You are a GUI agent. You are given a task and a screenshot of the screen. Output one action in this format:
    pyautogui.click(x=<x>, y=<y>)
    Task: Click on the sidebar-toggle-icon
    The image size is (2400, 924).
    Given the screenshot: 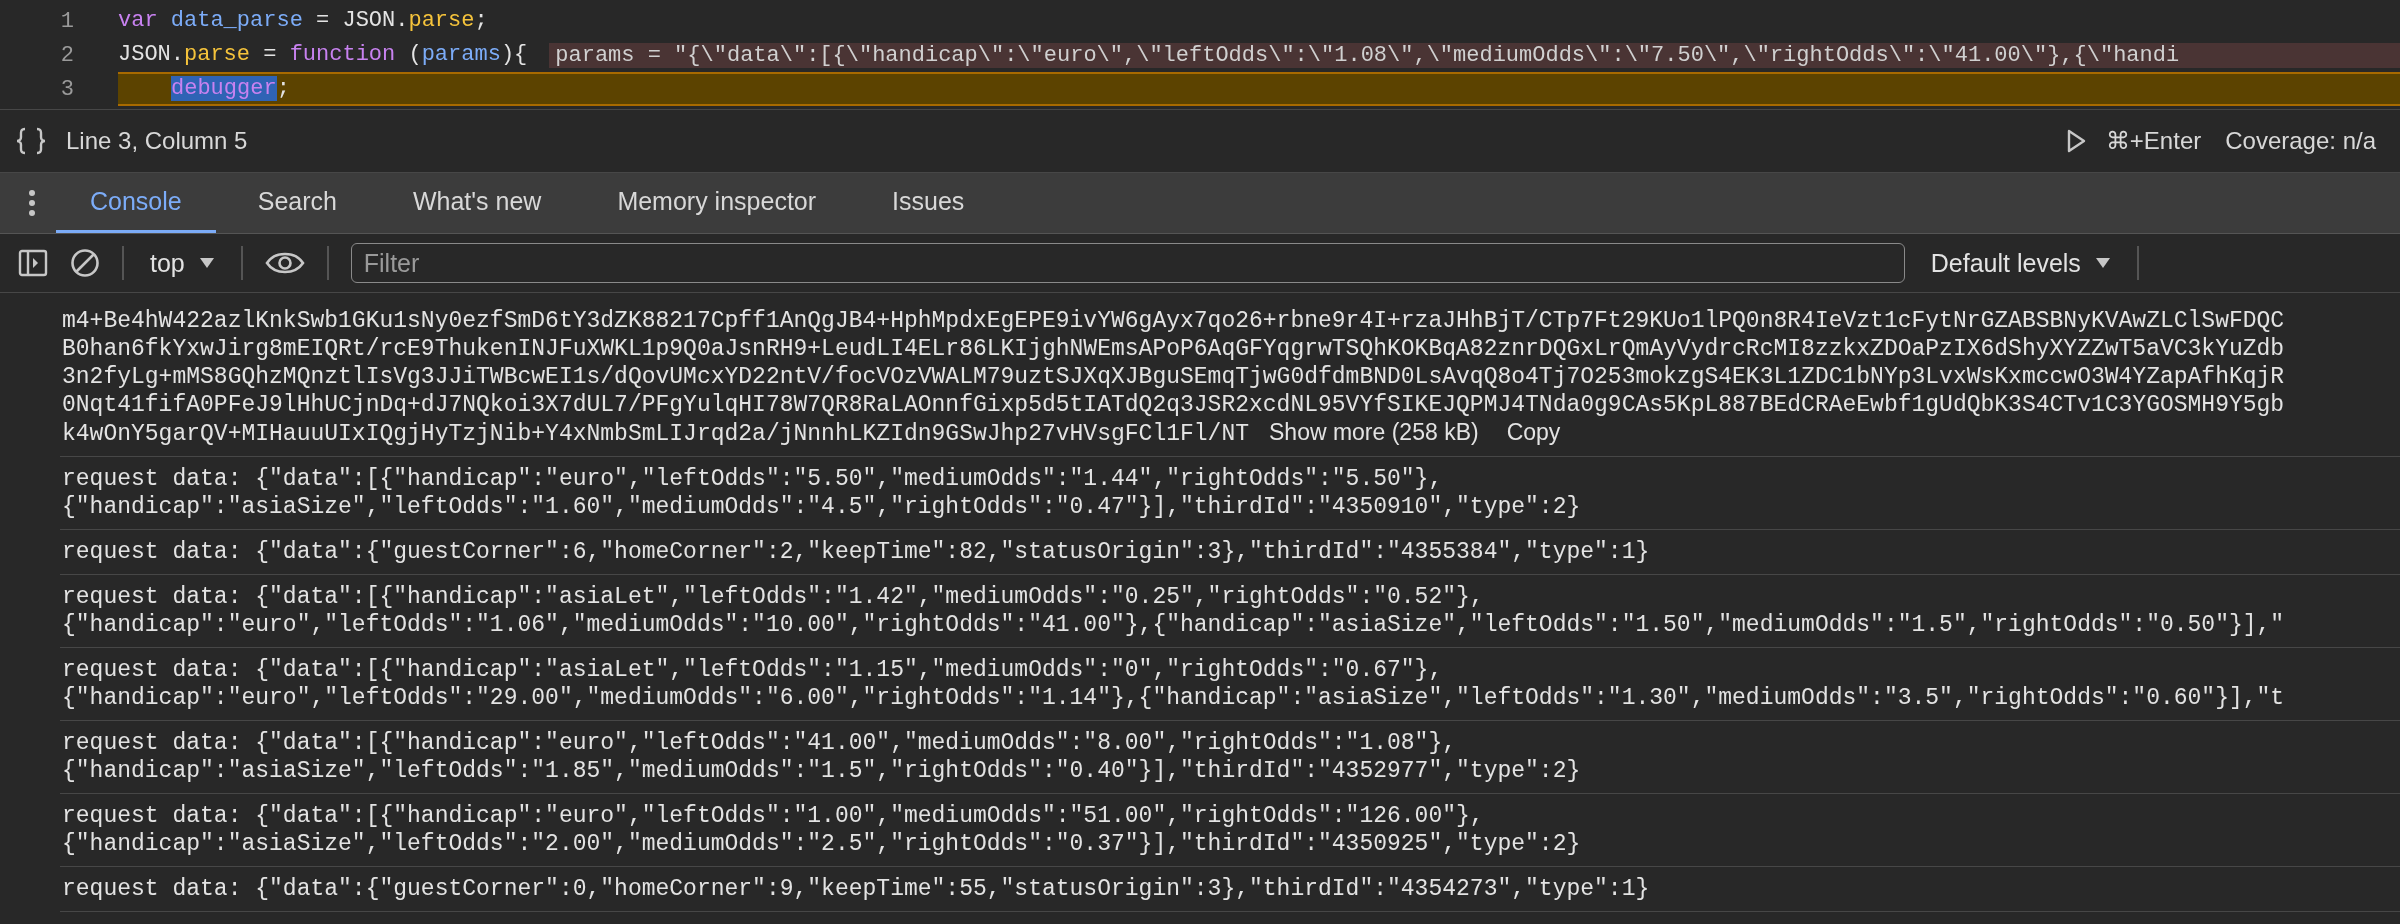 What is the action you would take?
    pyautogui.click(x=33, y=263)
    